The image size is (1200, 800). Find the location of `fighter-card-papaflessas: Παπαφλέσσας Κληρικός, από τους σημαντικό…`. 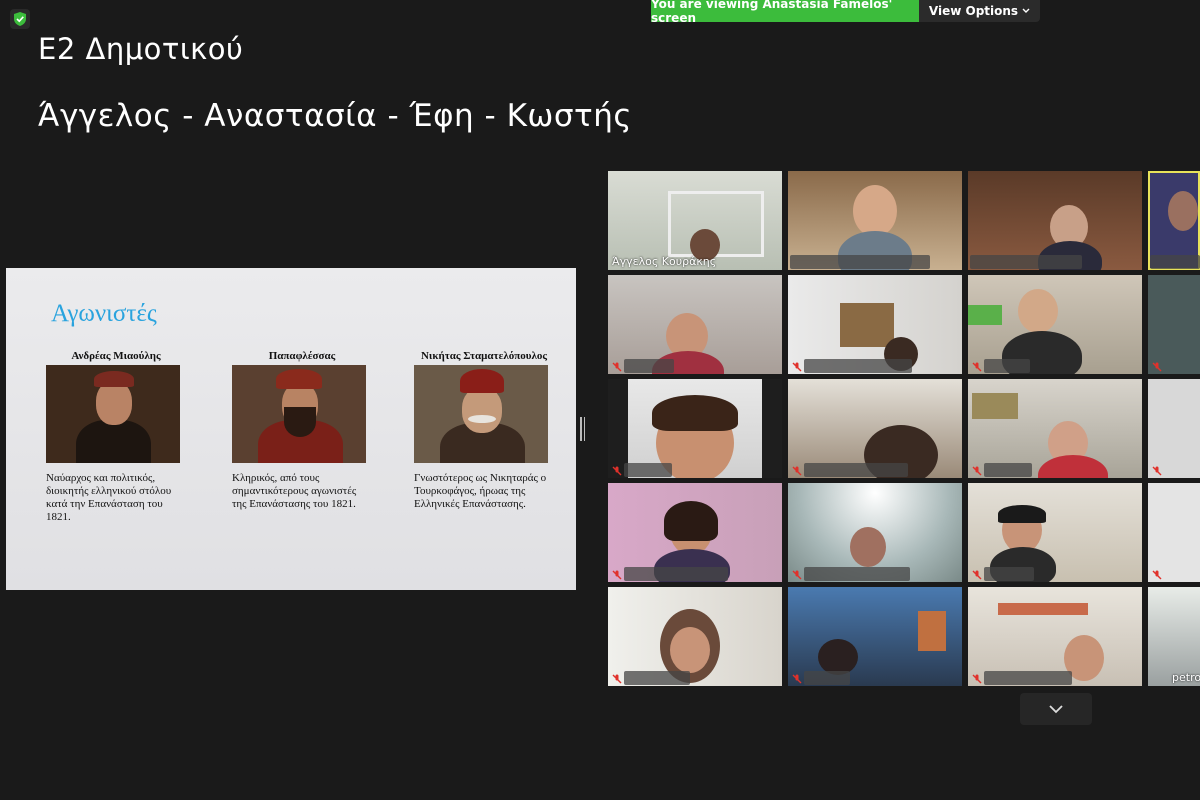

fighter-card-papaflessas: Παπαφλέσσας Κληρικός, από τους σημαντικό… is located at coordinates (302, 430).